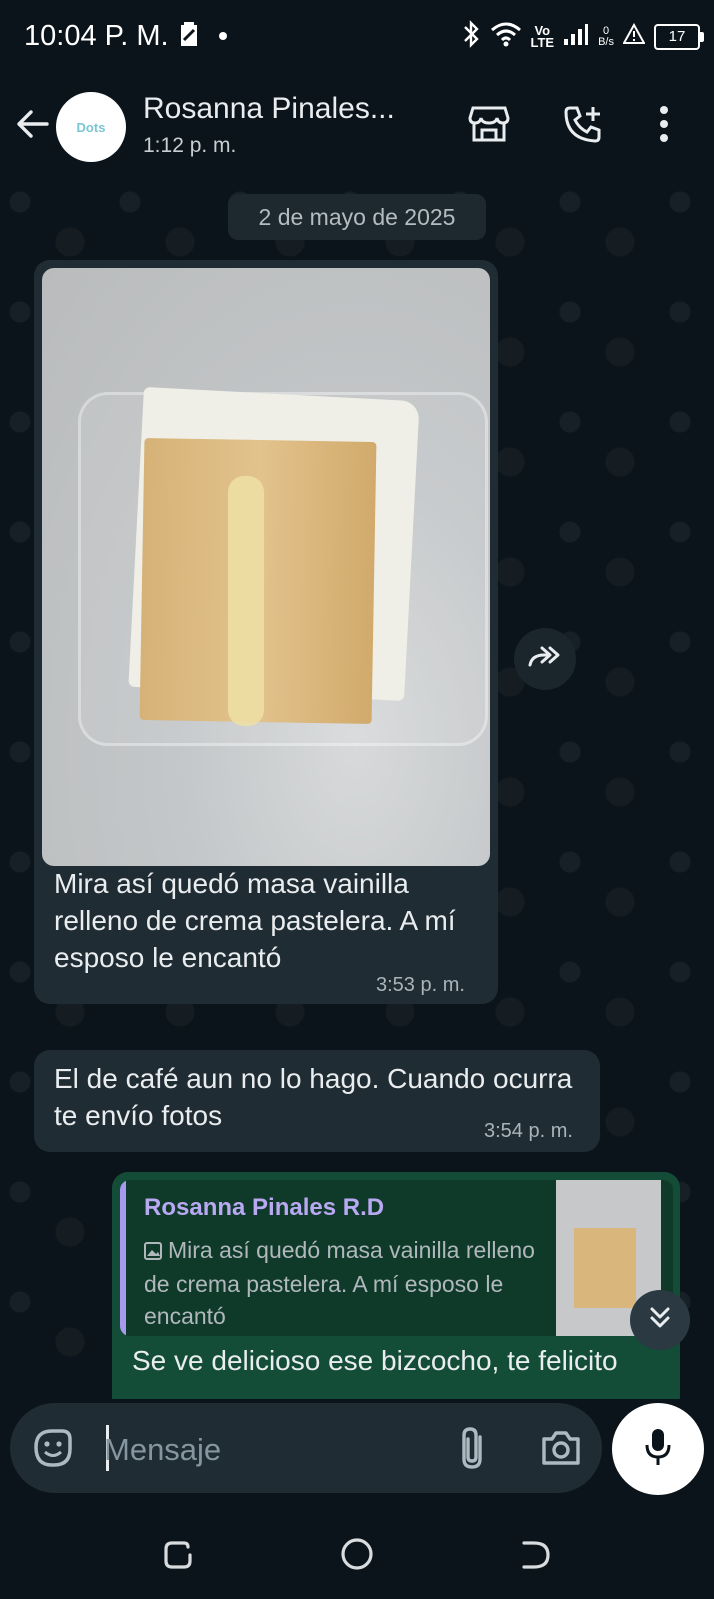 The width and height of the screenshot is (714, 1599). What do you see at coordinates (471, 36) in the screenshot?
I see `bluetooth-icon` at bounding box center [471, 36].